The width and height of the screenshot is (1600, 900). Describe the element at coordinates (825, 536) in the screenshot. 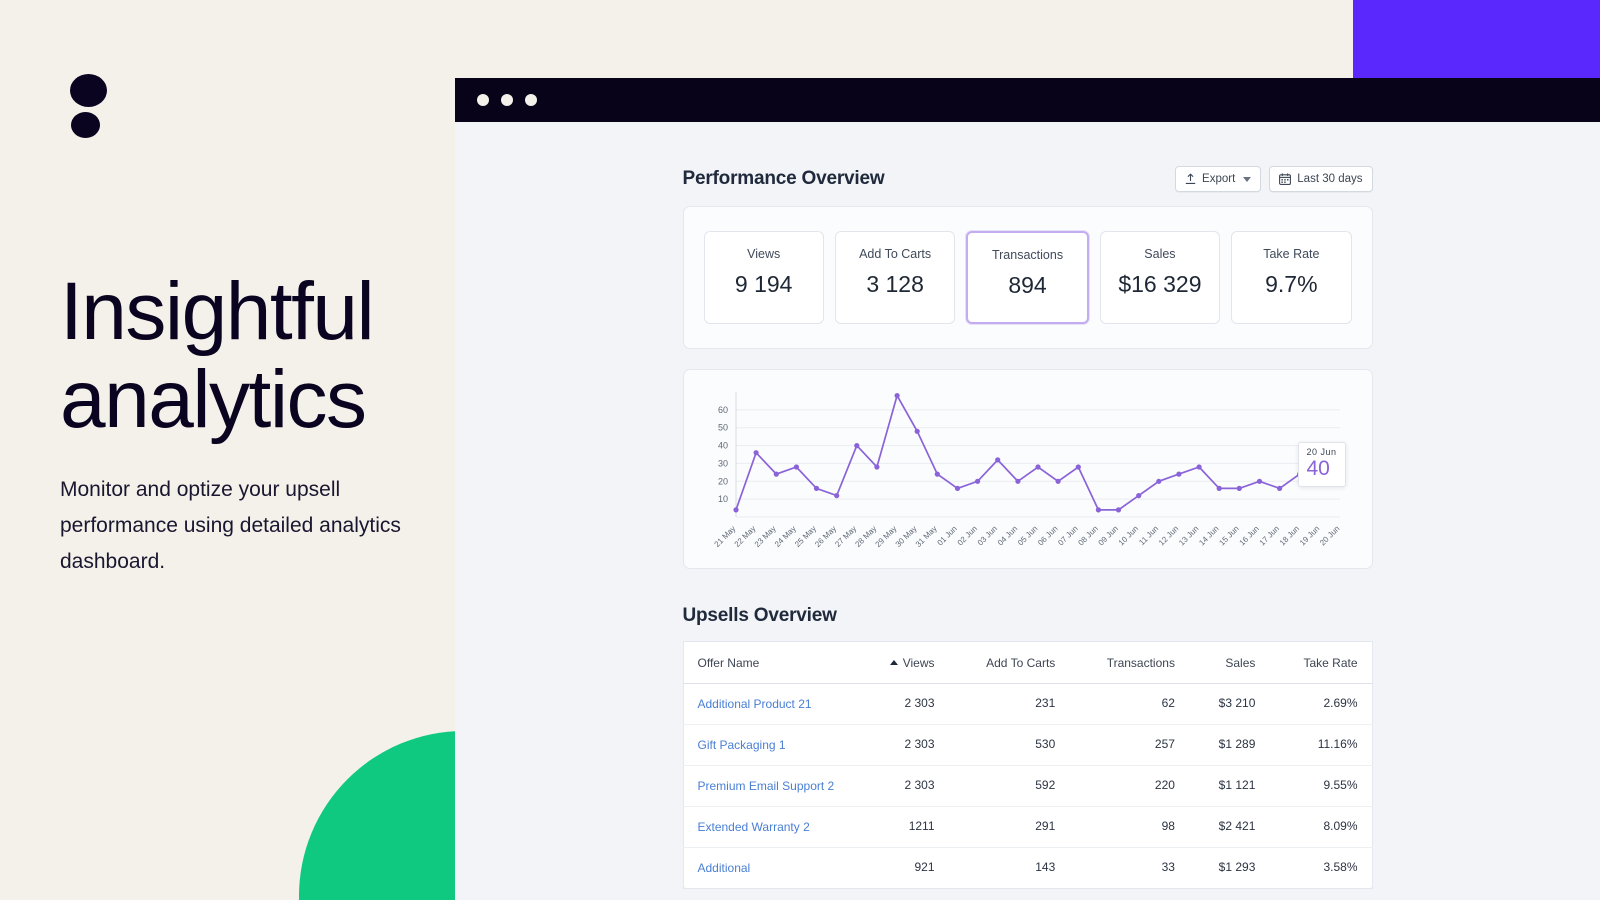

I see `svg-text: 26 May` at that location.